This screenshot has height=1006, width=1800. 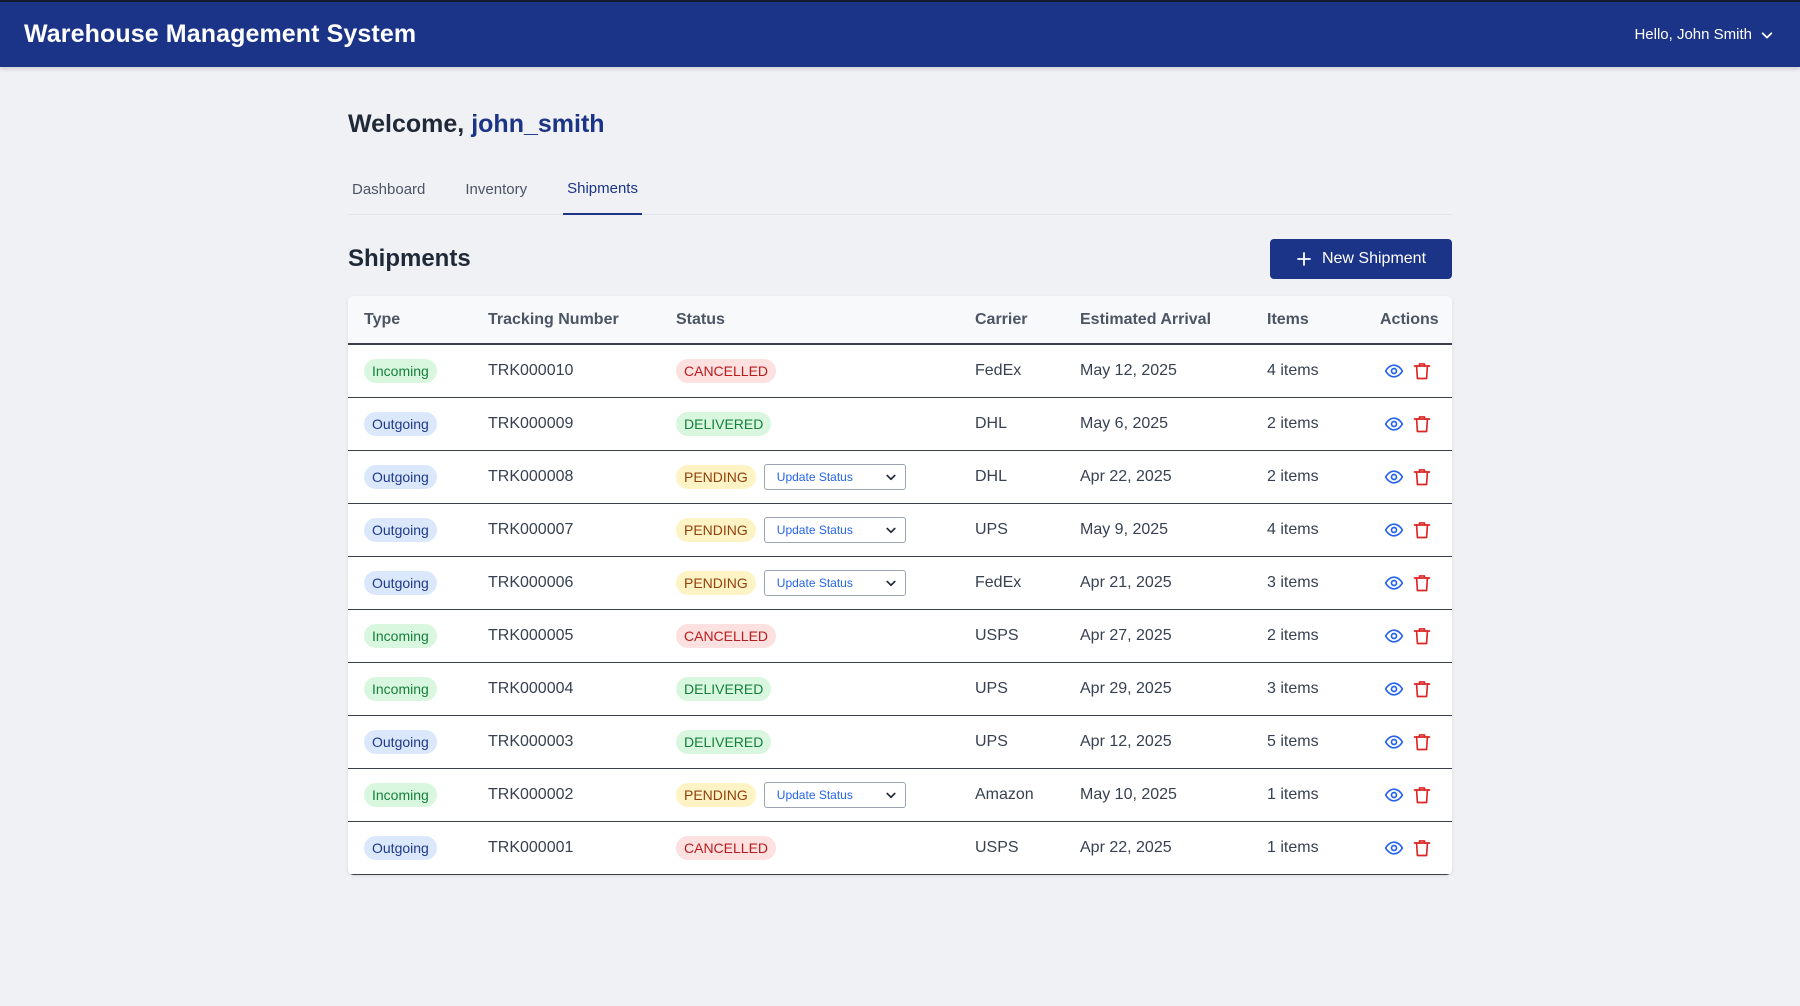 I want to click on cell-estimated-arrival: Apr 27, 2025, so click(x=1126, y=635).